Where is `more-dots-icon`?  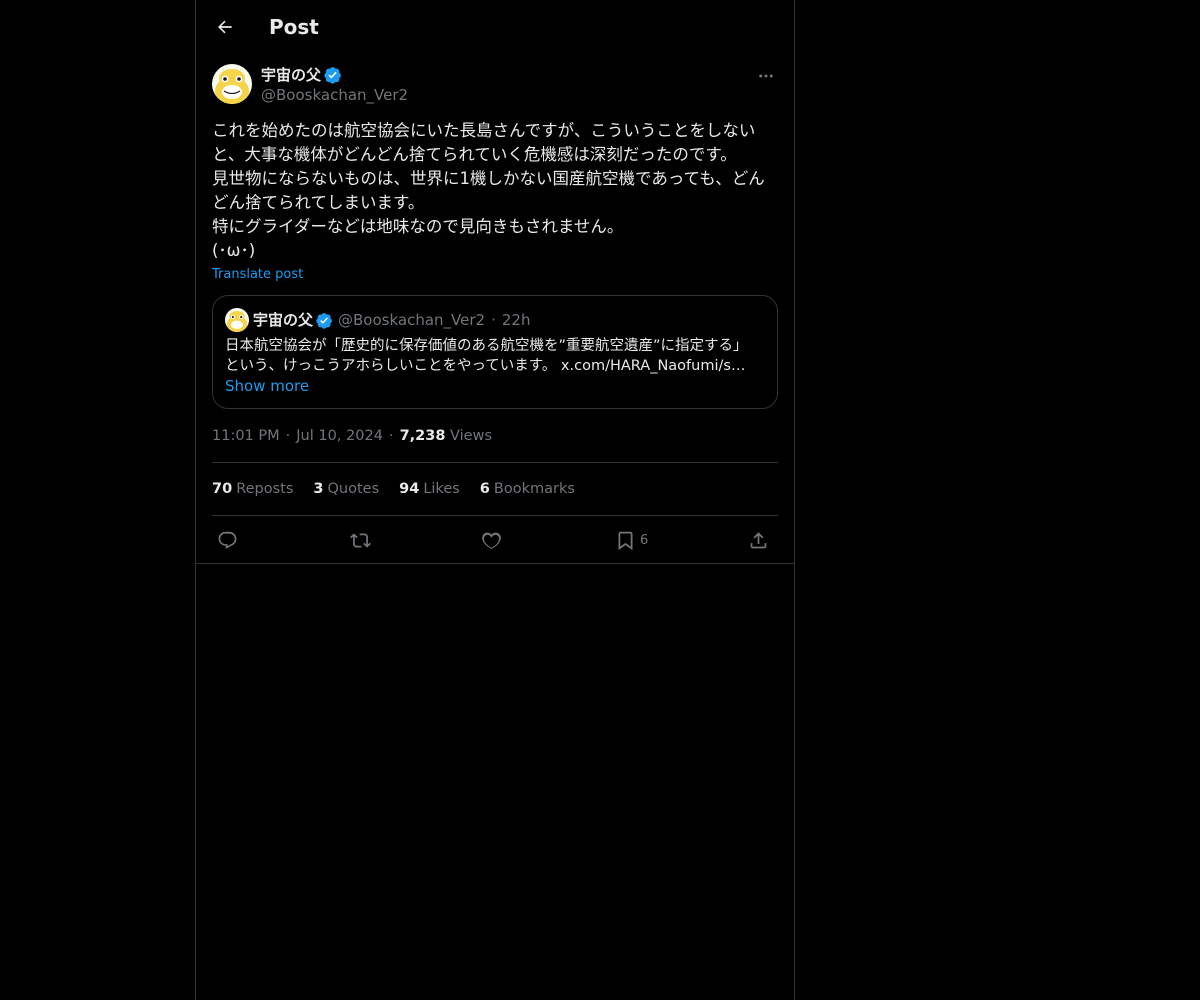
more-dots-icon is located at coordinates (766, 76).